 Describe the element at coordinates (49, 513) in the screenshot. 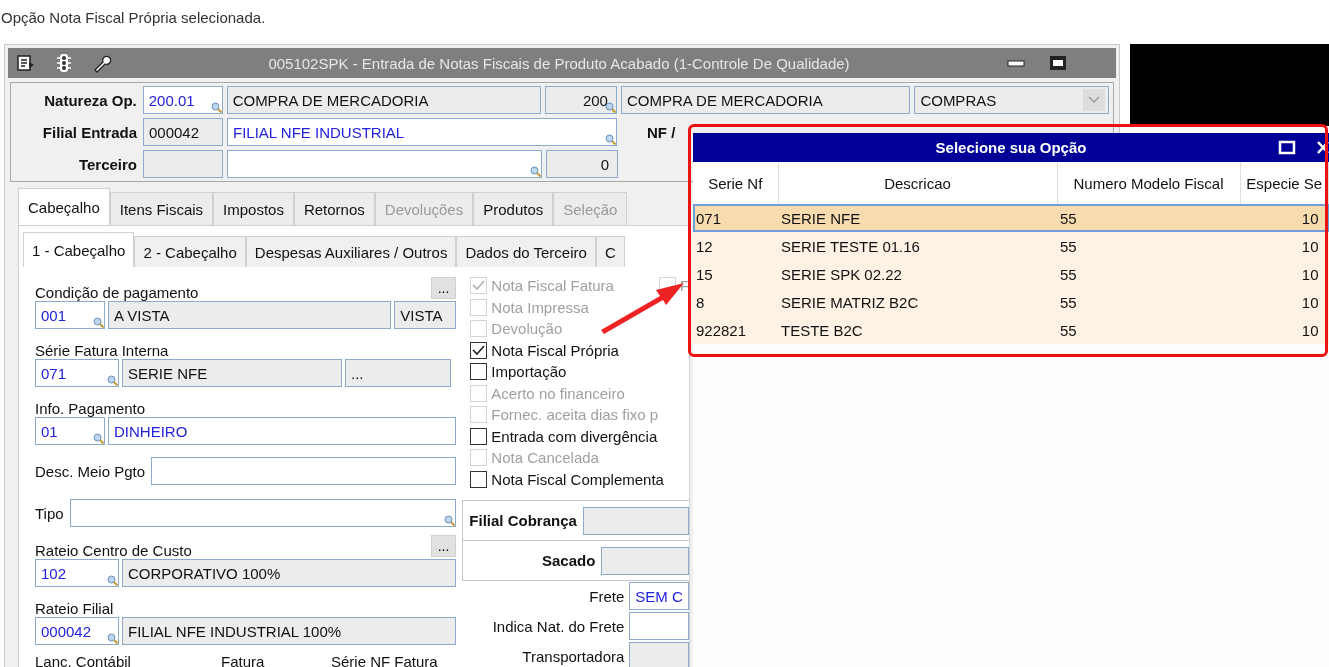

I see `field-label: Tipo` at that location.